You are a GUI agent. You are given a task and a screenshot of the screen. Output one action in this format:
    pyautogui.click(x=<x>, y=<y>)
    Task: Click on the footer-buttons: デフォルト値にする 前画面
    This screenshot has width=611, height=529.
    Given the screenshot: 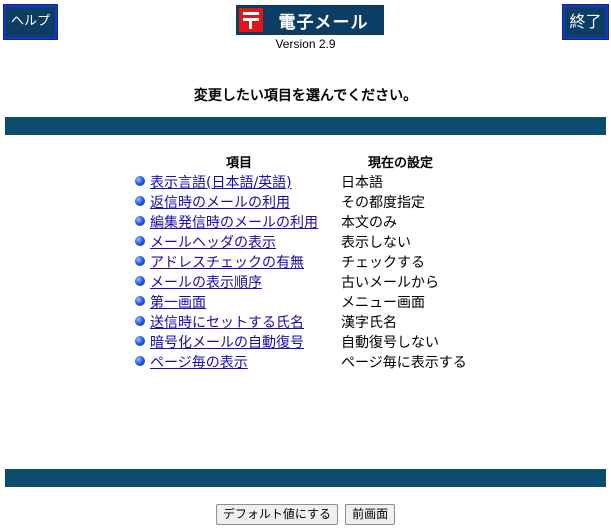 What is the action you would take?
    pyautogui.click(x=305, y=514)
    